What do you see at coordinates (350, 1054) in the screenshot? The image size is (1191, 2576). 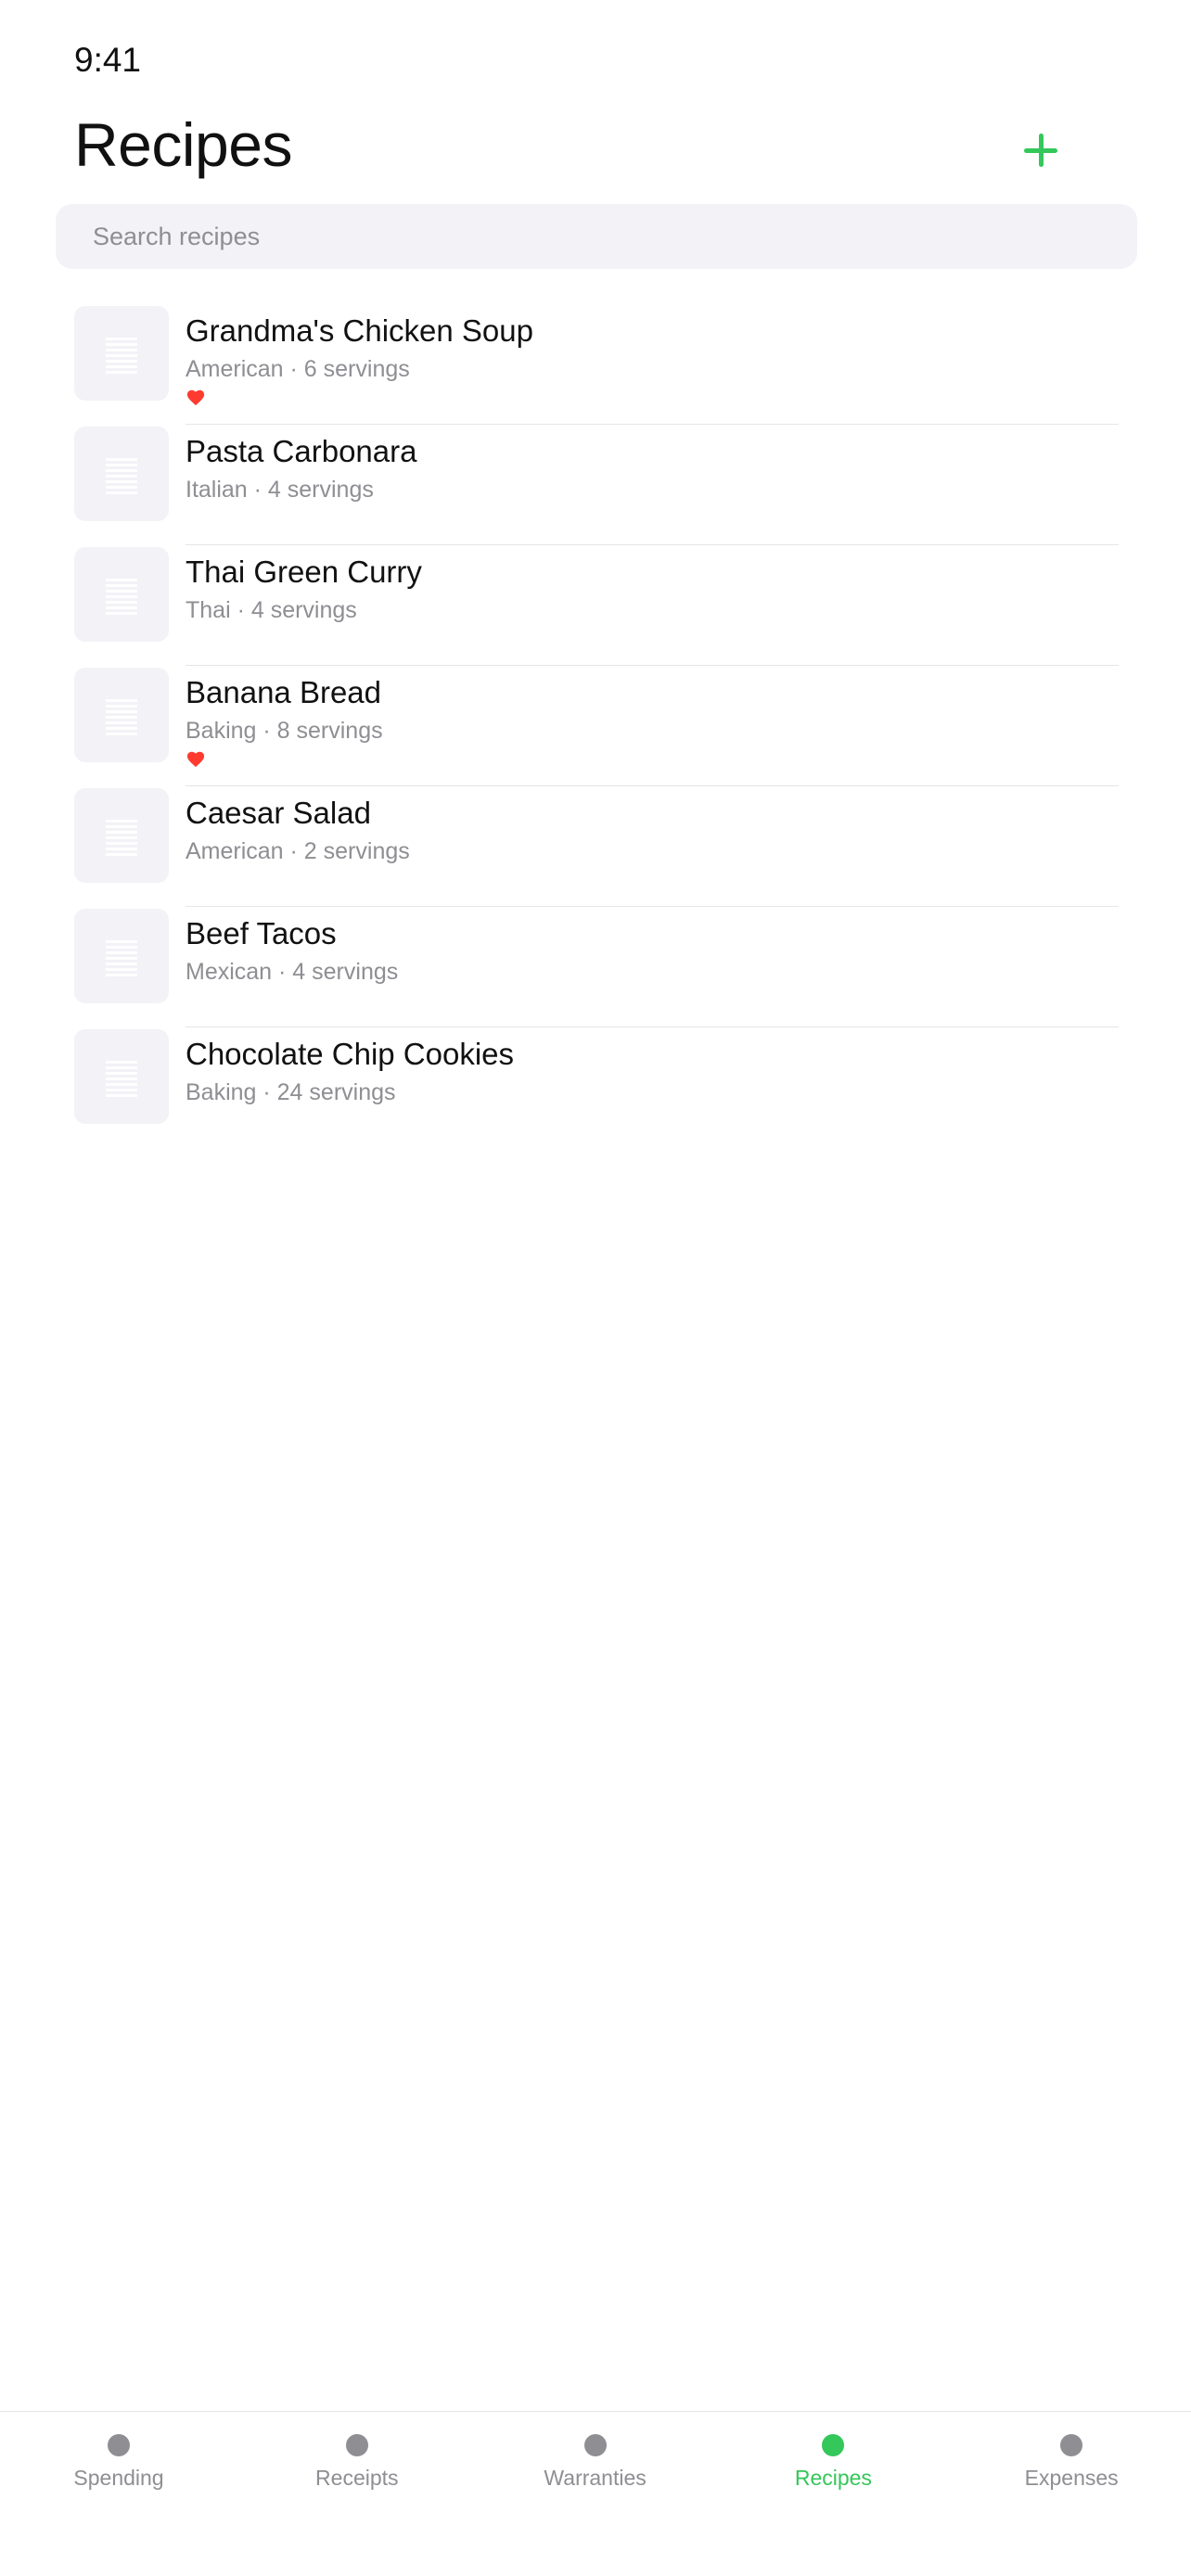 I see `recipe-name: Chocolate Chip Cookies` at bounding box center [350, 1054].